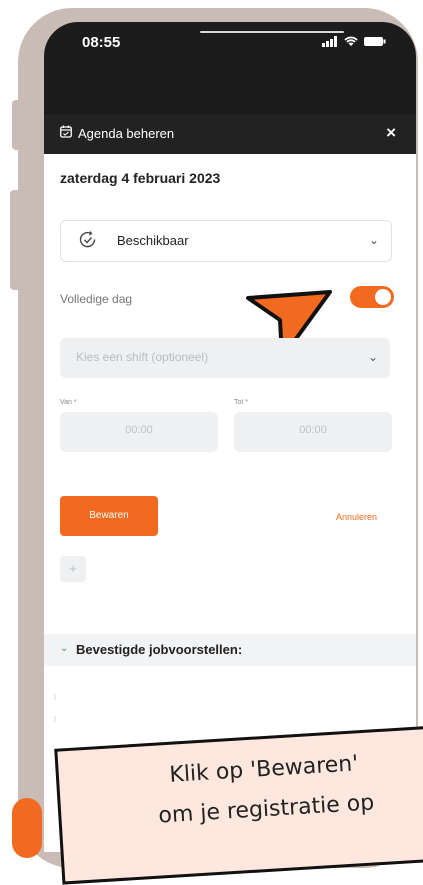 The height and width of the screenshot is (885, 423). I want to click on clock-refresh-icon, so click(87, 239).